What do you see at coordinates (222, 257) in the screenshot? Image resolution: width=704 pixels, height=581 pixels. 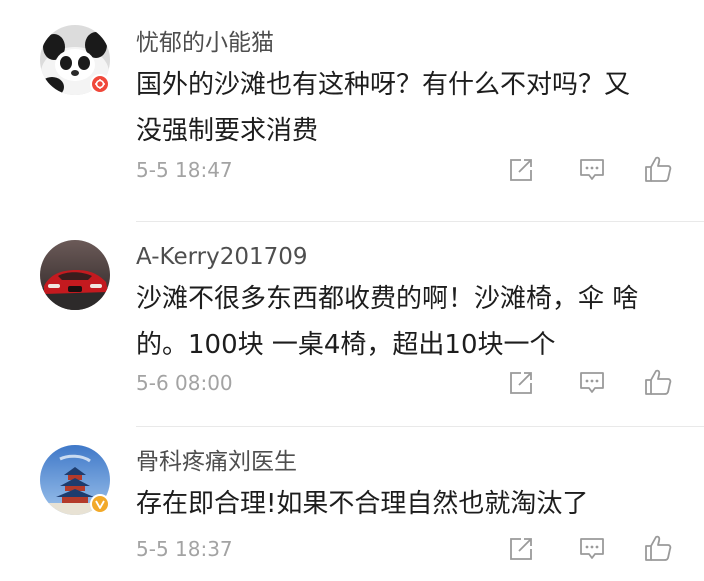 I see `username: A-Kerry201709` at bounding box center [222, 257].